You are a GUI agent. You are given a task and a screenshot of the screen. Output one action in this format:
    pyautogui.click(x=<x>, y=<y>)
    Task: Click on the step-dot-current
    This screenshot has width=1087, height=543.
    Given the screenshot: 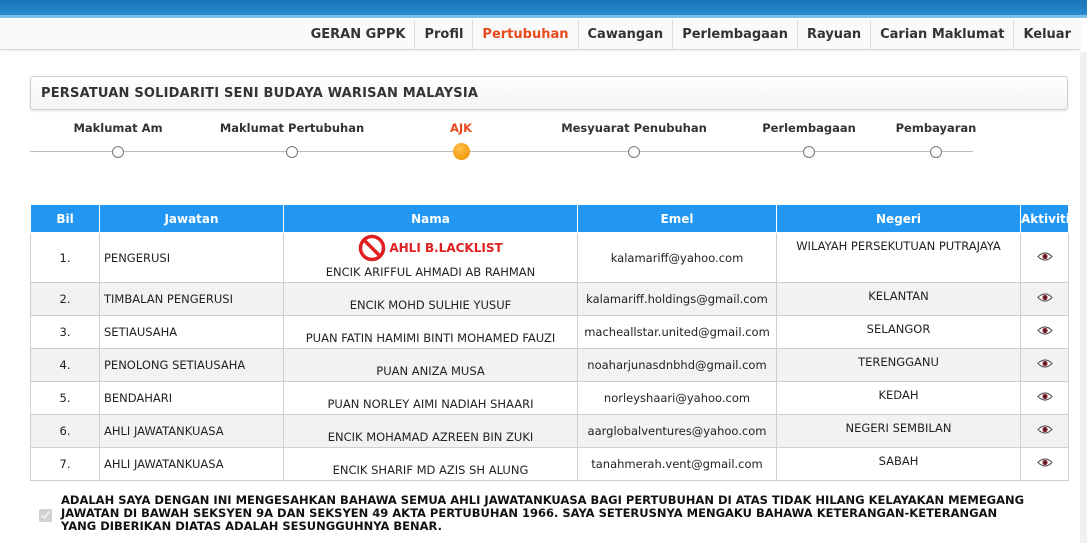 What is the action you would take?
    pyautogui.click(x=461, y=151)
    